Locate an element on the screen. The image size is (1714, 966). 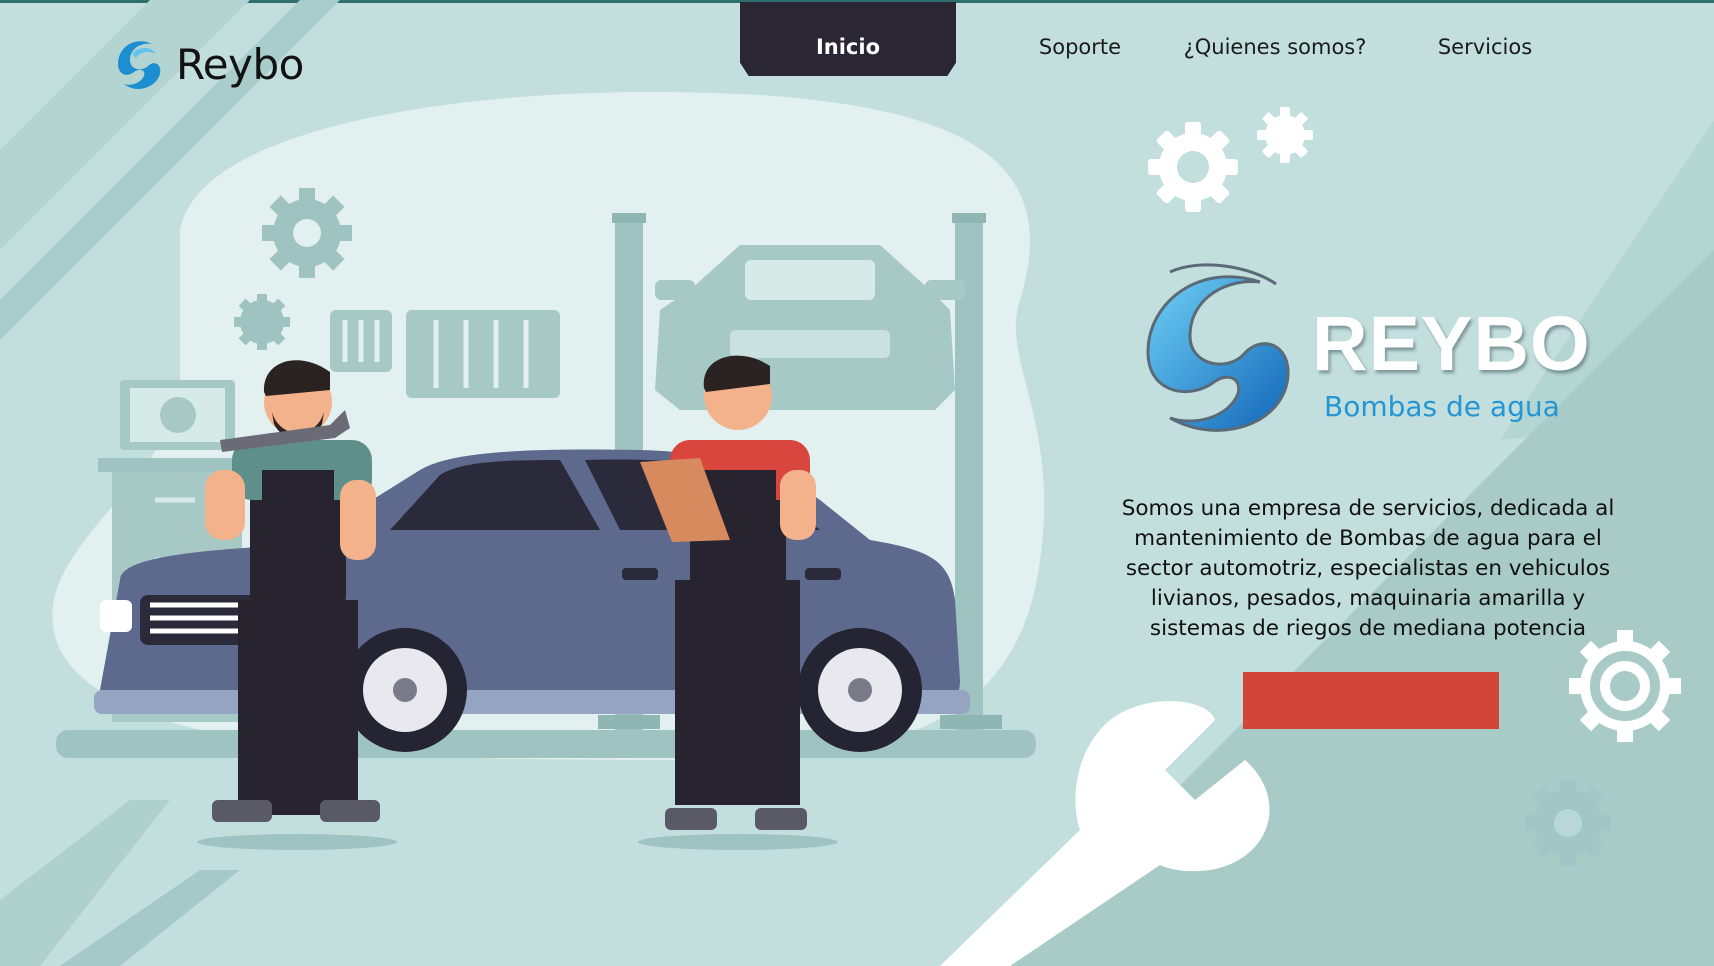
brand-logo: Reybo is located at coordinates (206, 64).